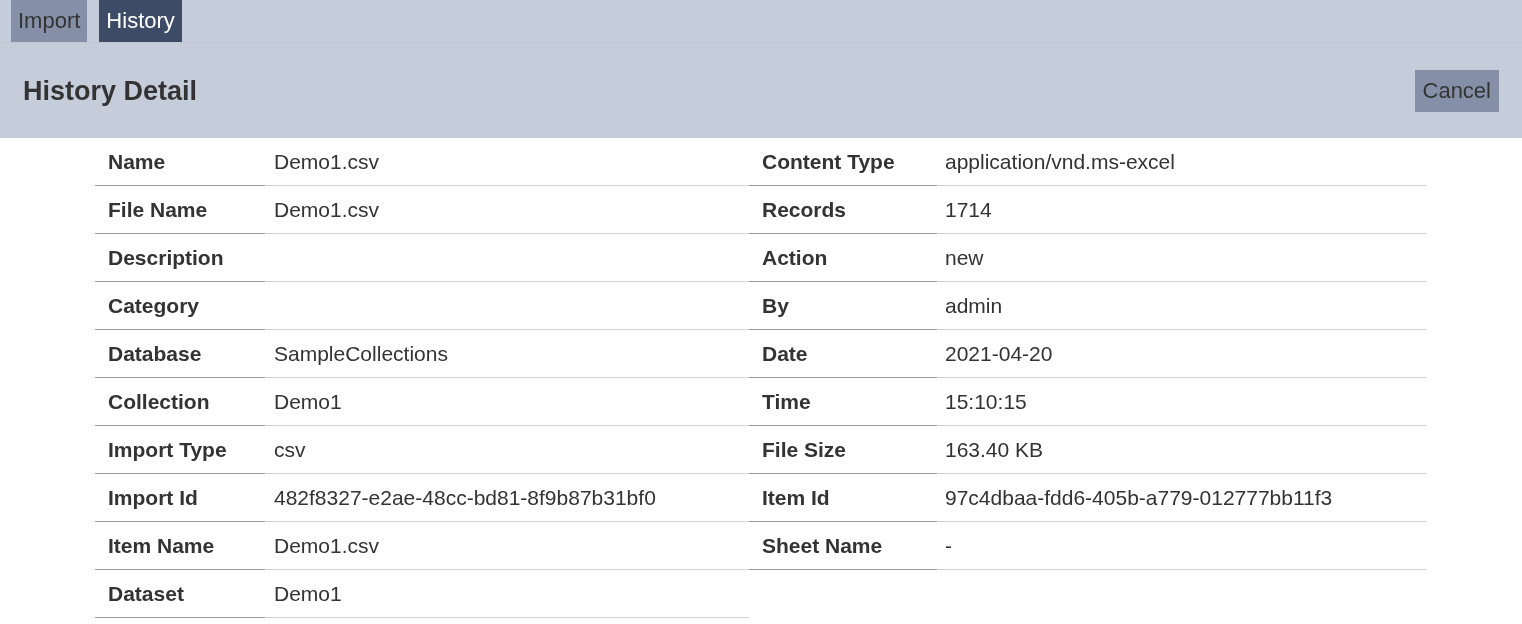 The height and width of the screenshot is (624, 1522). What do you see at coordinates (180, 498) in the screenshot?
I see `field-label: Import Id` at bounding box center [180, 498].